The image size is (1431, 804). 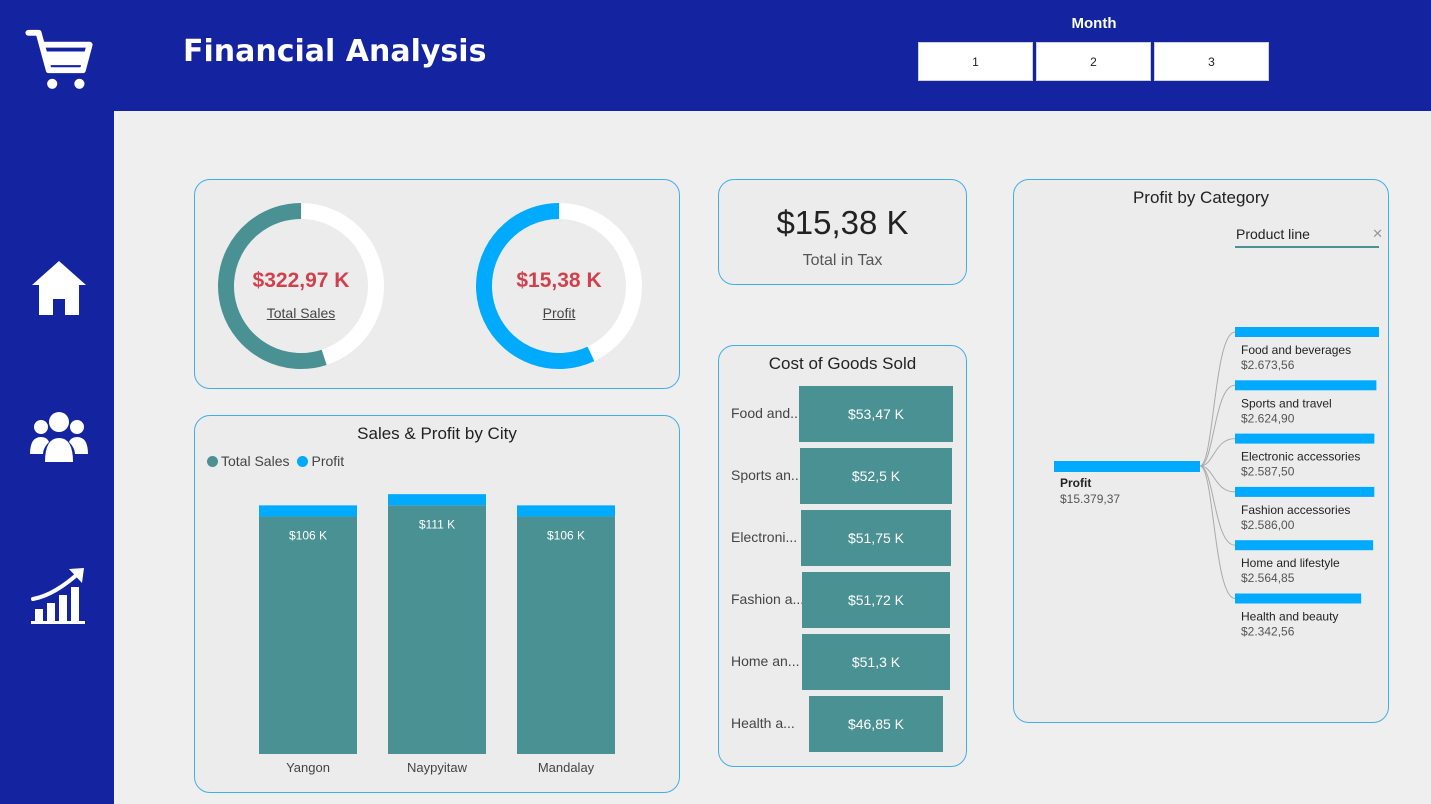 What do you see at coordinates (59, 287) in the screenshot?
I see `home-icon` at bounding box center [59, 287].